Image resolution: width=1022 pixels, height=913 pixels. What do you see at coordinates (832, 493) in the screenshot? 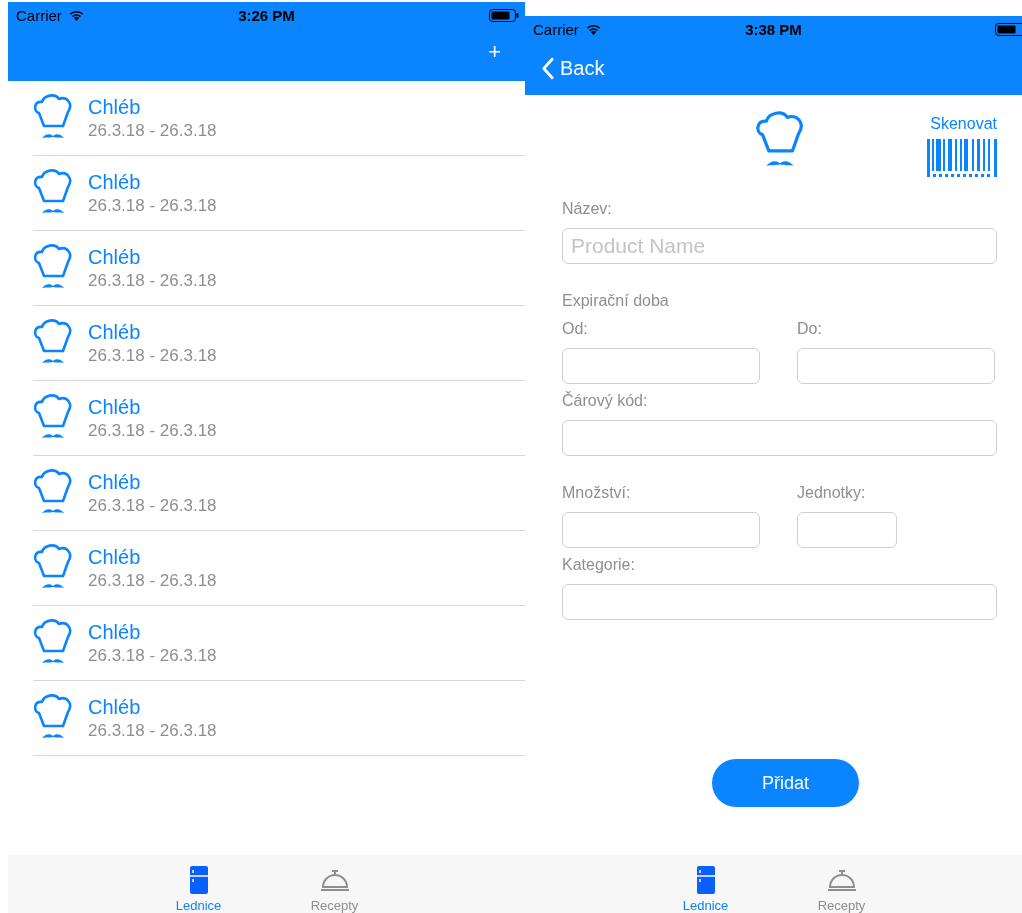
I see `field-label: Jednotky:` at bounding box center [832, 493].